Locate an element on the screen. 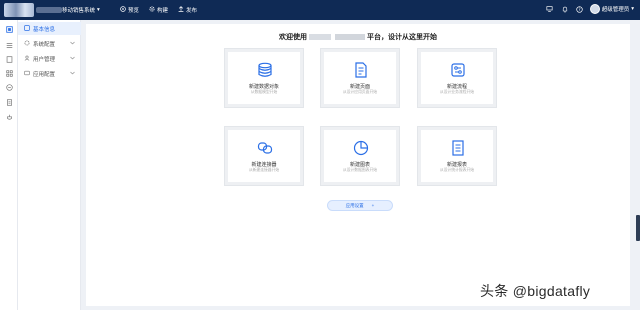 This screenshot has height=310, width=640. card-title: 新建图表 is located at coordinates (359, 165).